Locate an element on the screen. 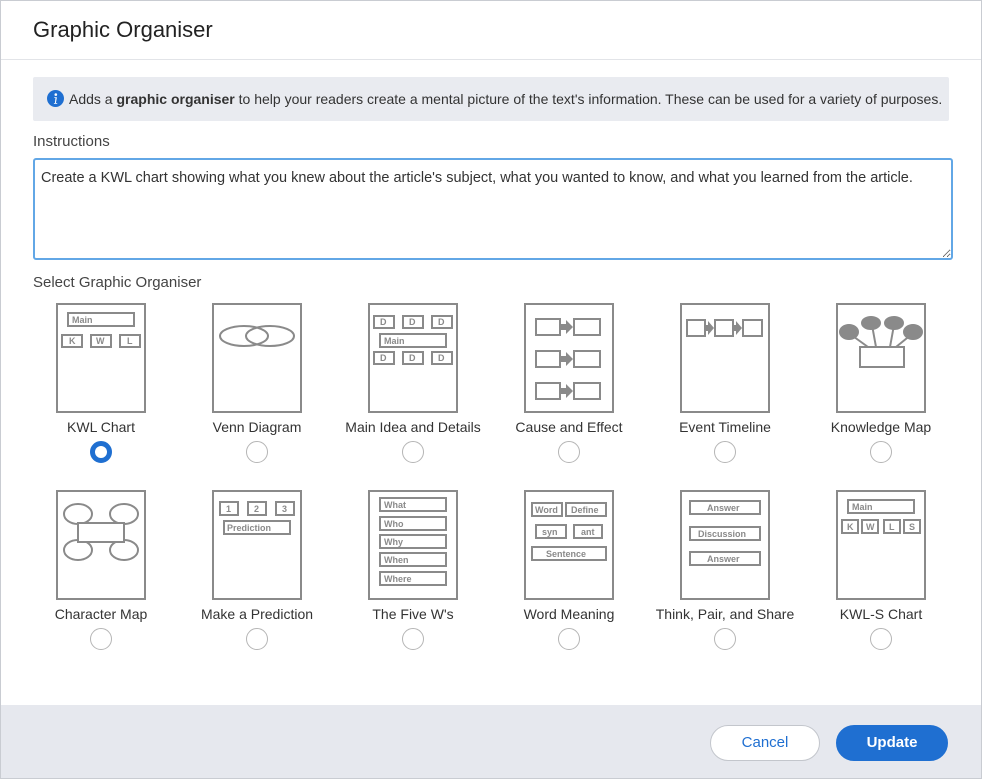  organiser-knowledge-map: Knowledge Map is located at coordinates (891, 388).